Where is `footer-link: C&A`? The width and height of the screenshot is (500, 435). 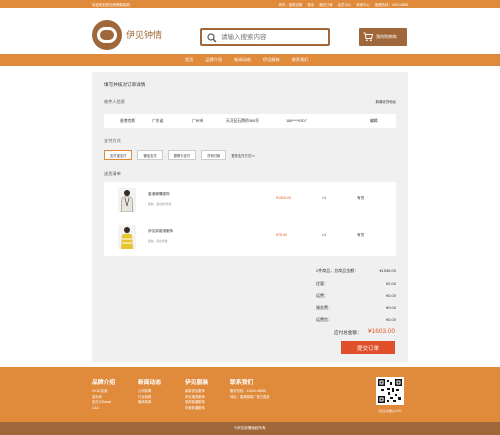 footer-link: C&A is located at coordinates (103, 409).